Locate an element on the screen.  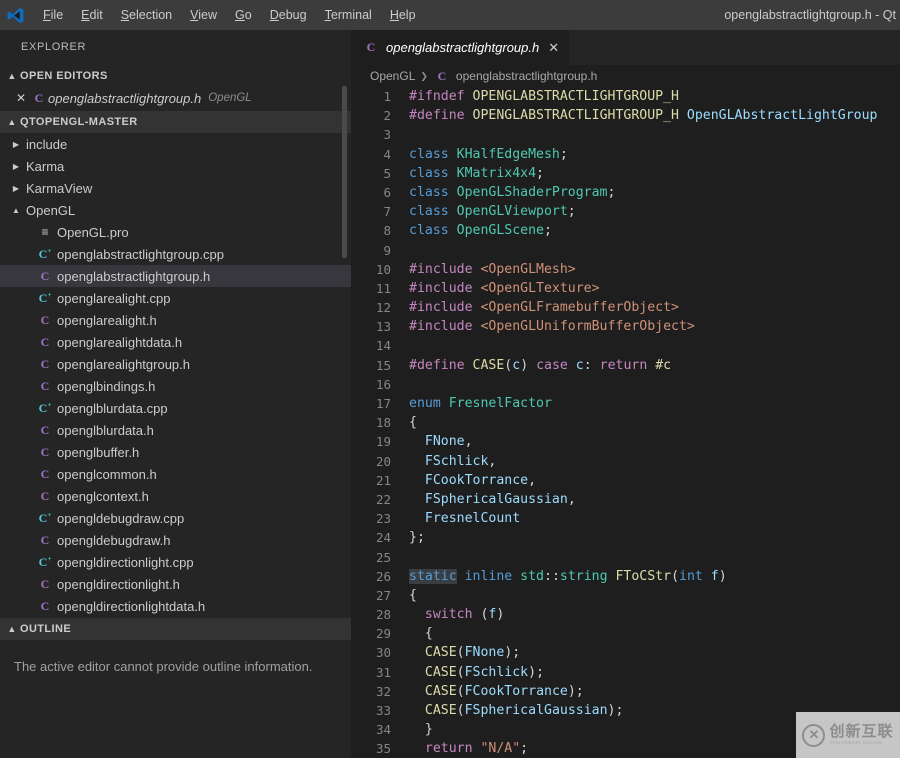
code-line: 16 is located at coordinates (625, 384).